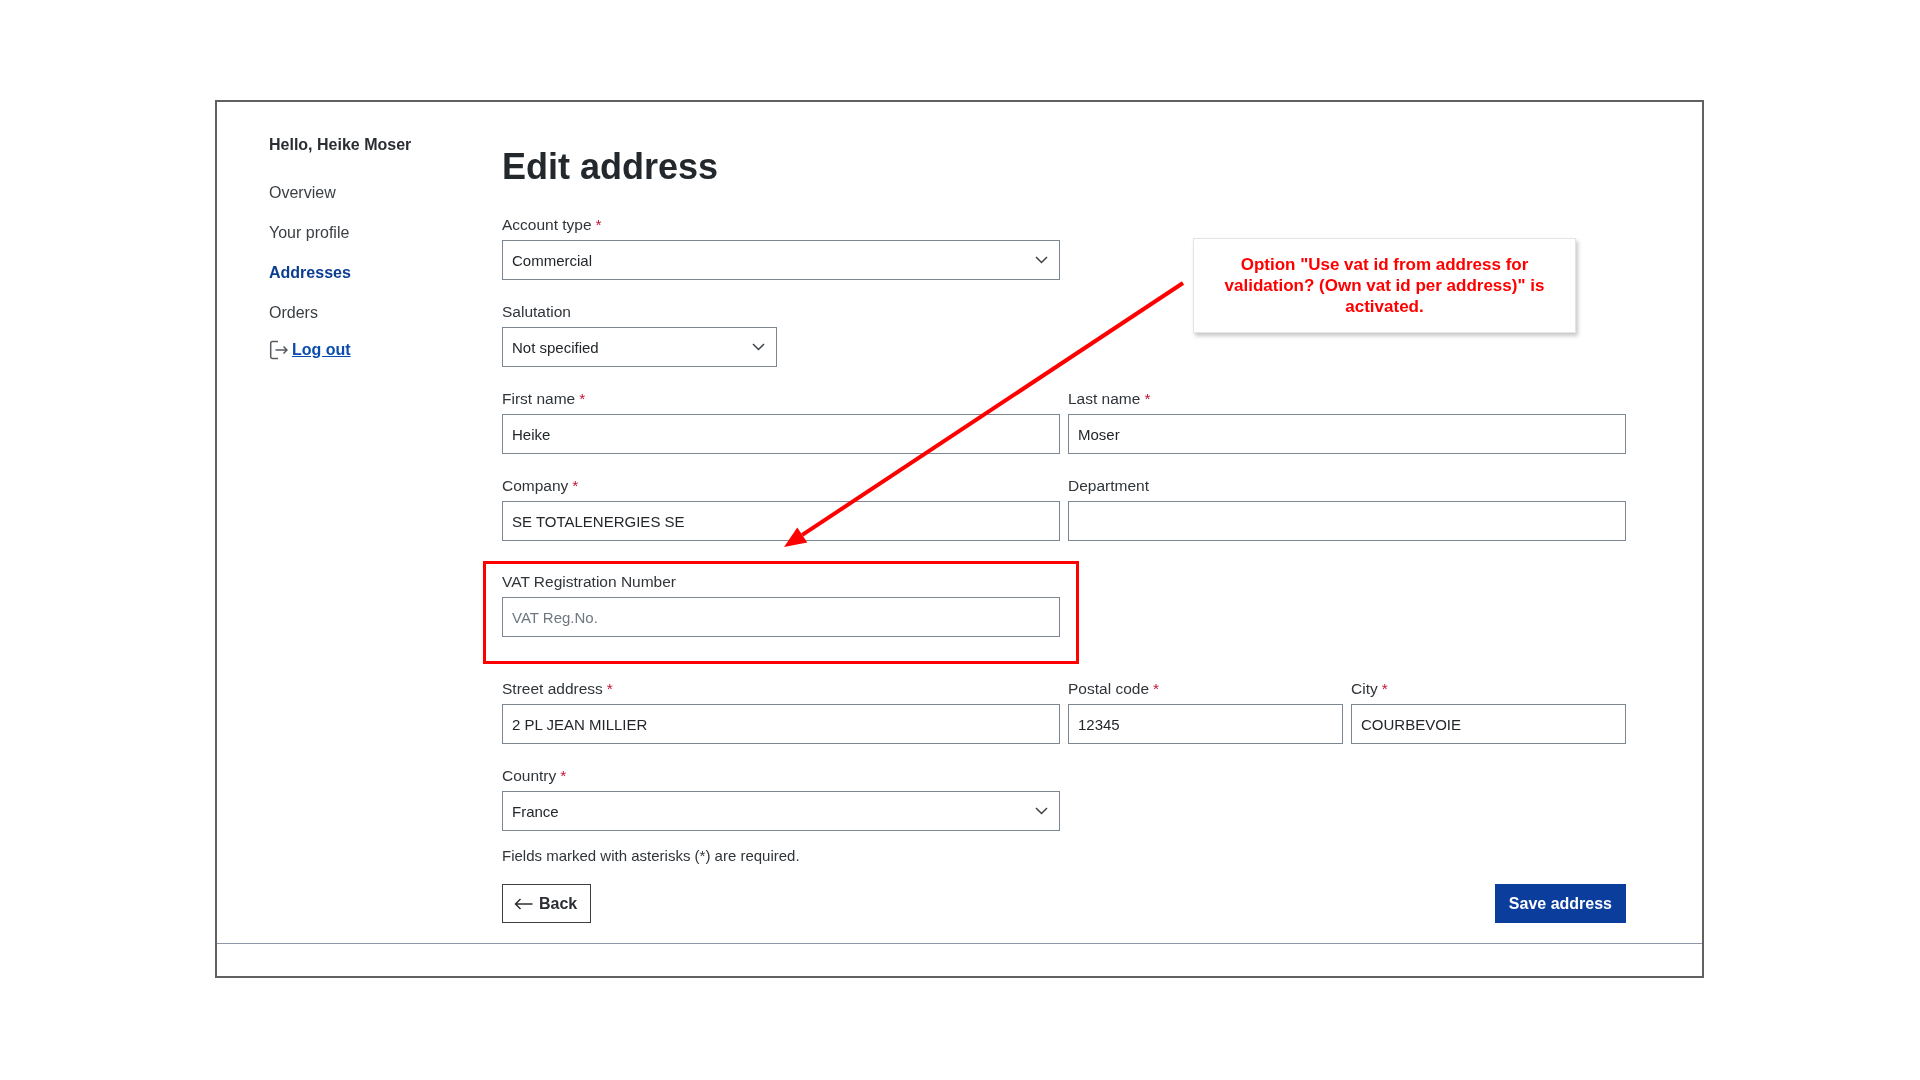  Describe the element at coordinates (539, 399) in the screenshot. I see `field-label: First name` at that location.